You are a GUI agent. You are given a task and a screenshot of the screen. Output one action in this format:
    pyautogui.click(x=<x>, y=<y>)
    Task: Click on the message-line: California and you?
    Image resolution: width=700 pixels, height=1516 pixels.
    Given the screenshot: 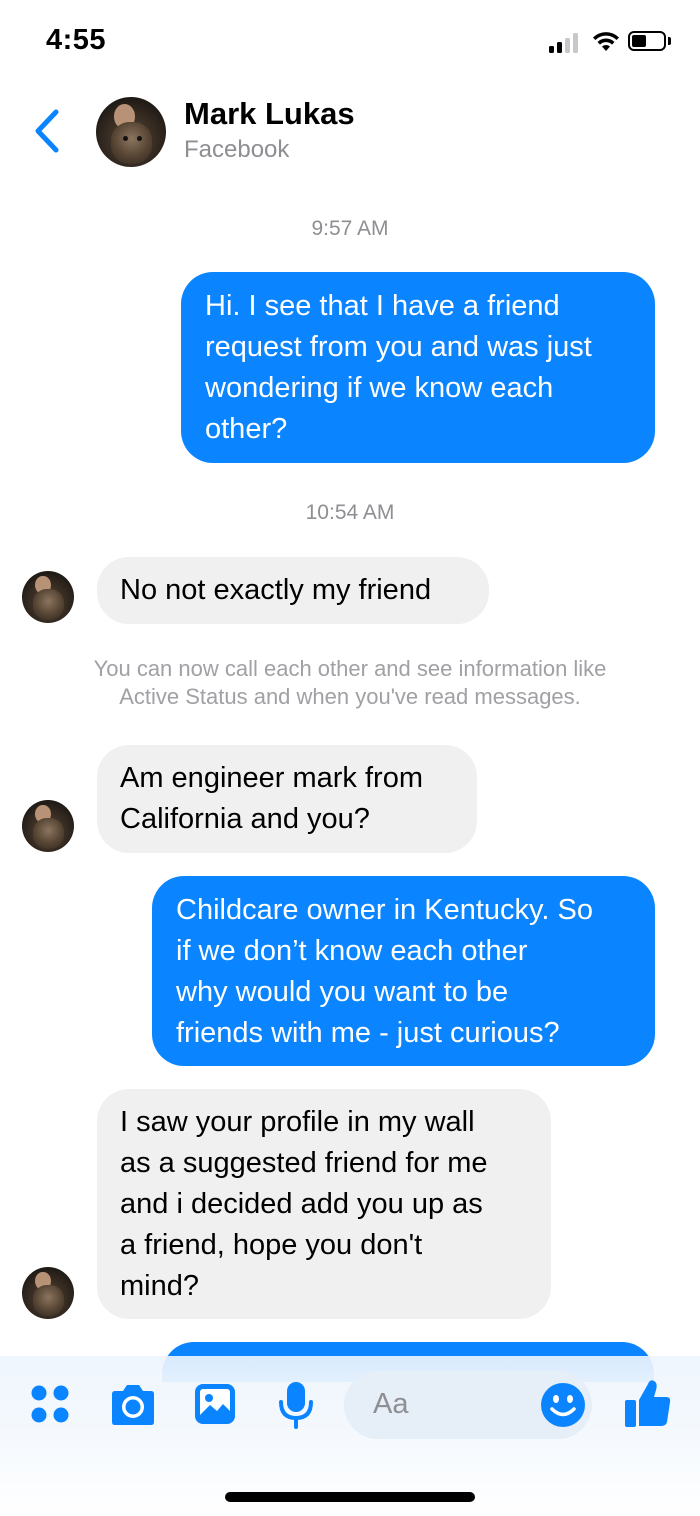 What is the action you would take?
    pyautogui.click(x=245, y=819)
    